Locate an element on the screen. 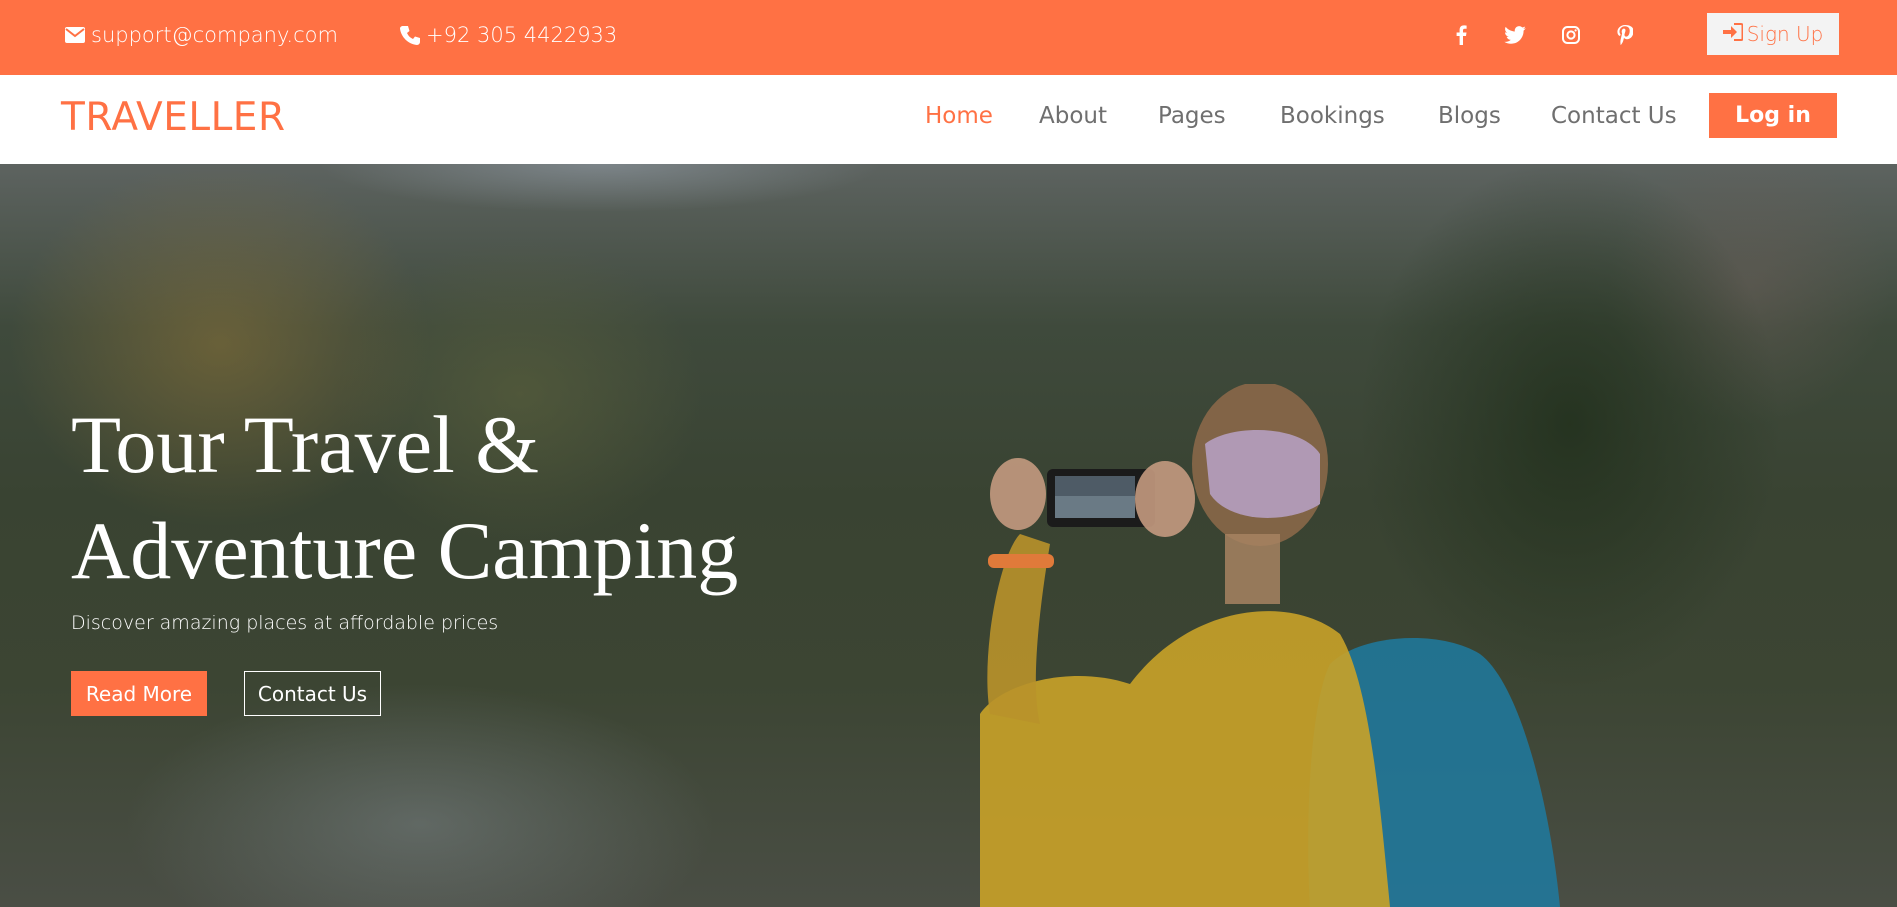  phone-contact: +92 305 4422933 is located at coordinates (508, 35).